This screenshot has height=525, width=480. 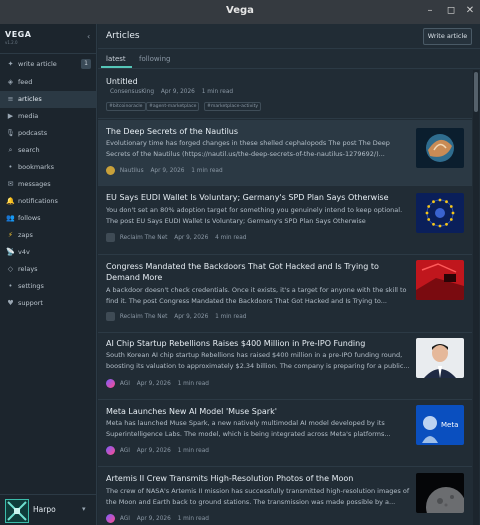 I want to click on collapse-sidebar-icon: ‹, so click(x=88, y=36).